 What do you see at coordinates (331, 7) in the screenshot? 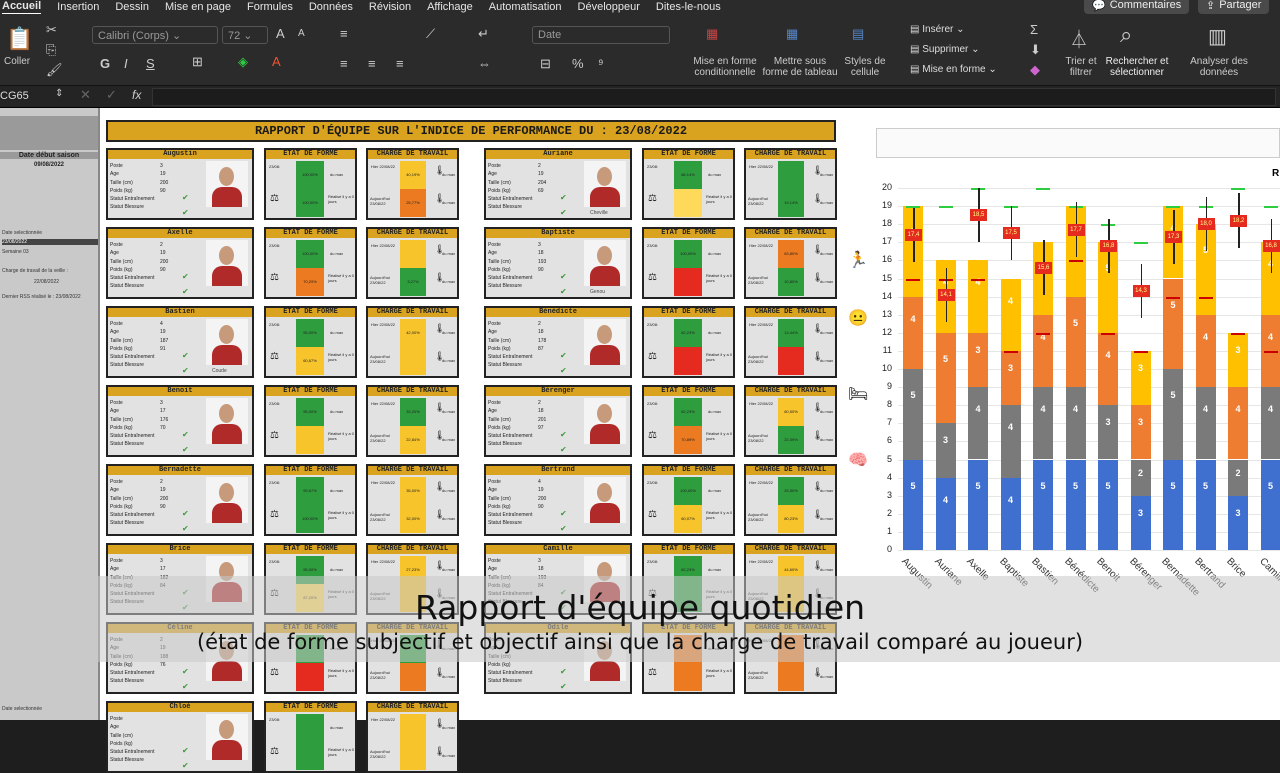
I see `tab-5: Données` at bounding box center [331, 7].